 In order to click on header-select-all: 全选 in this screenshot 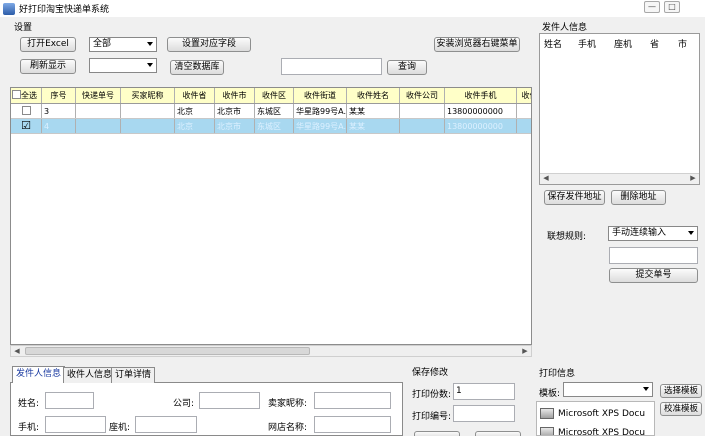, I will do `click(26, 95)`.